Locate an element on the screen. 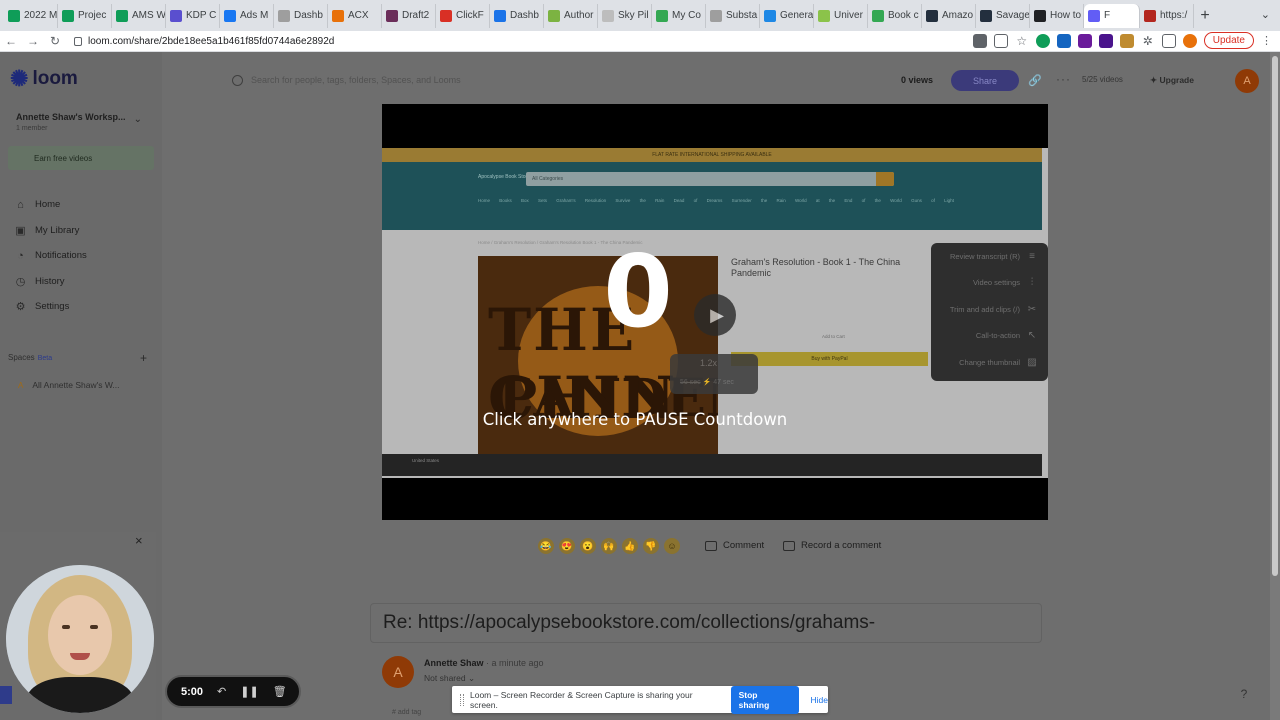  extension-blue-icon is located at coordinates (1063, 40).